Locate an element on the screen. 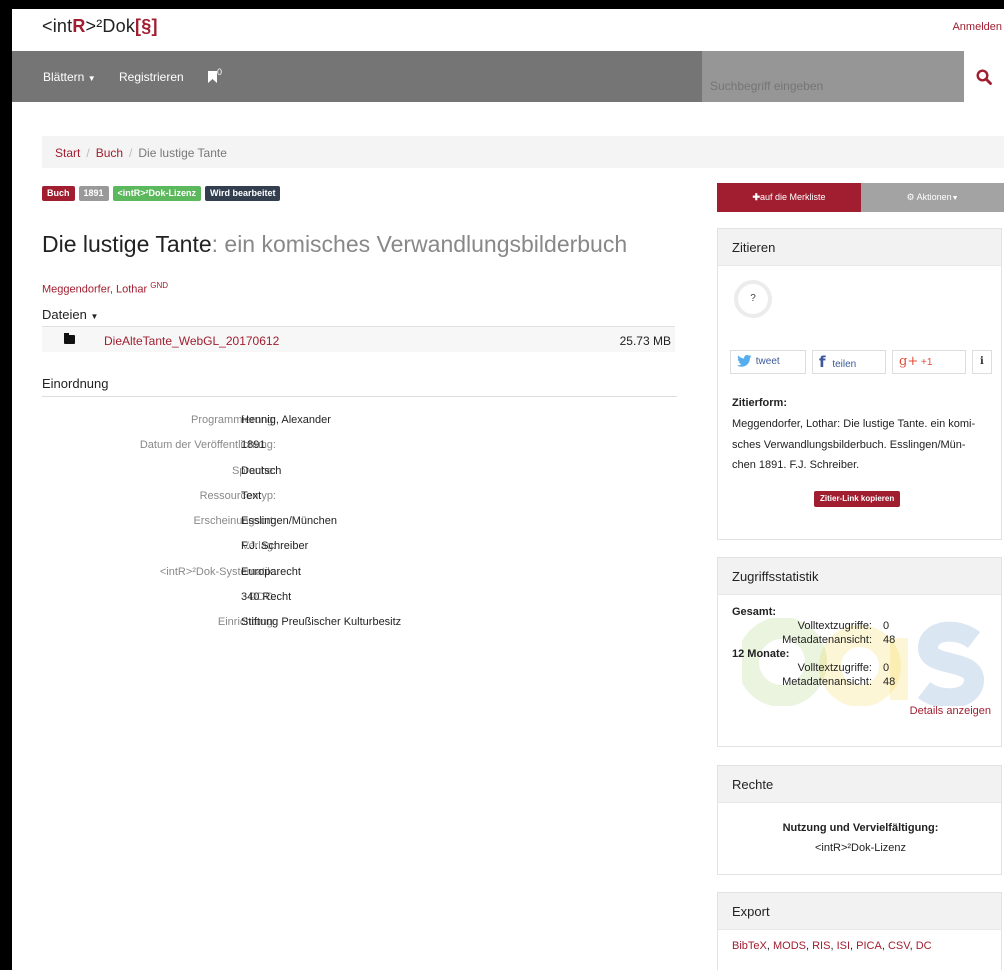 This screenshot has width=1004, height=970. logo-prefix: <int is located at coordinates (57, 26).